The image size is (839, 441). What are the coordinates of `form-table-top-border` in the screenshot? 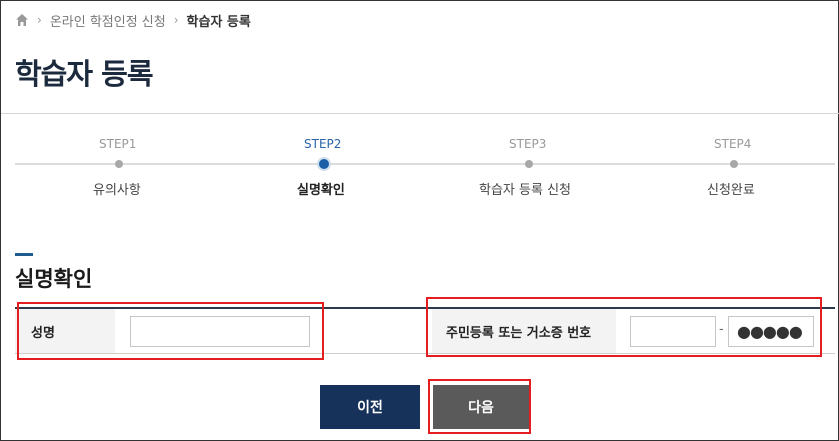 It's located at (425, 308).